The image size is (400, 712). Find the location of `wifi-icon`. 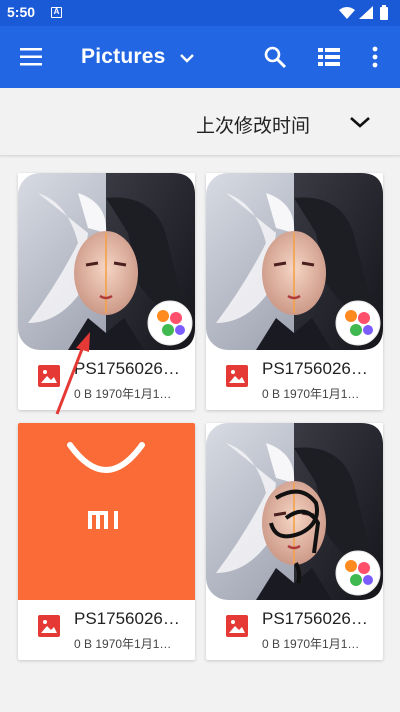

wifi-icon is located at coordinates (347, 13).